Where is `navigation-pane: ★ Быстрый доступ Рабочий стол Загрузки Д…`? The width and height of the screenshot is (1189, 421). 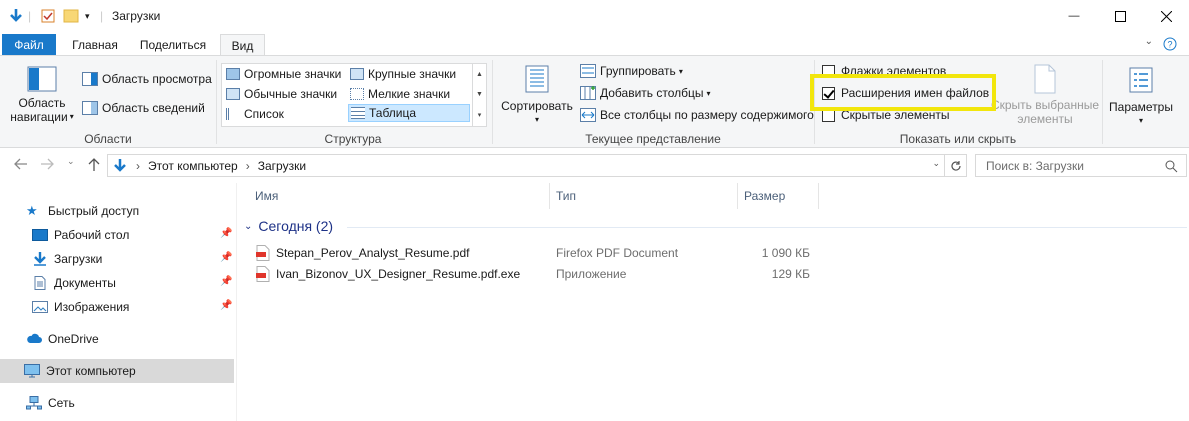
navigation-pane: ★ Быстрый доступ Рабочий стол Загрузки Д… is located at coordinates (118, 302).